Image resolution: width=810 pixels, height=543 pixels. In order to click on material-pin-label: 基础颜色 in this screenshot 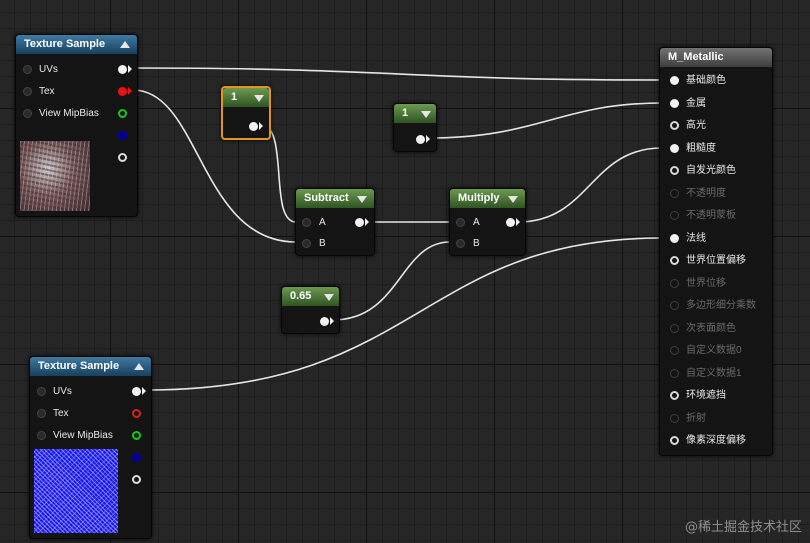, I will do `click(706, 80)`.